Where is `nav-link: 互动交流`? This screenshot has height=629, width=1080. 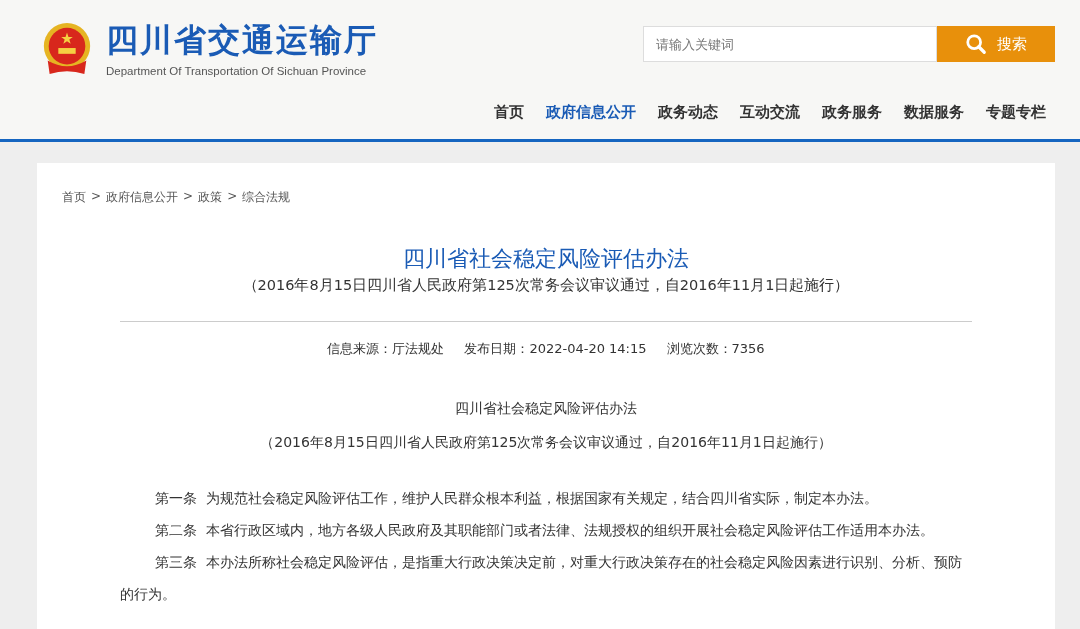 nav-link: 互动交流 is located at coordinates (770, 112).